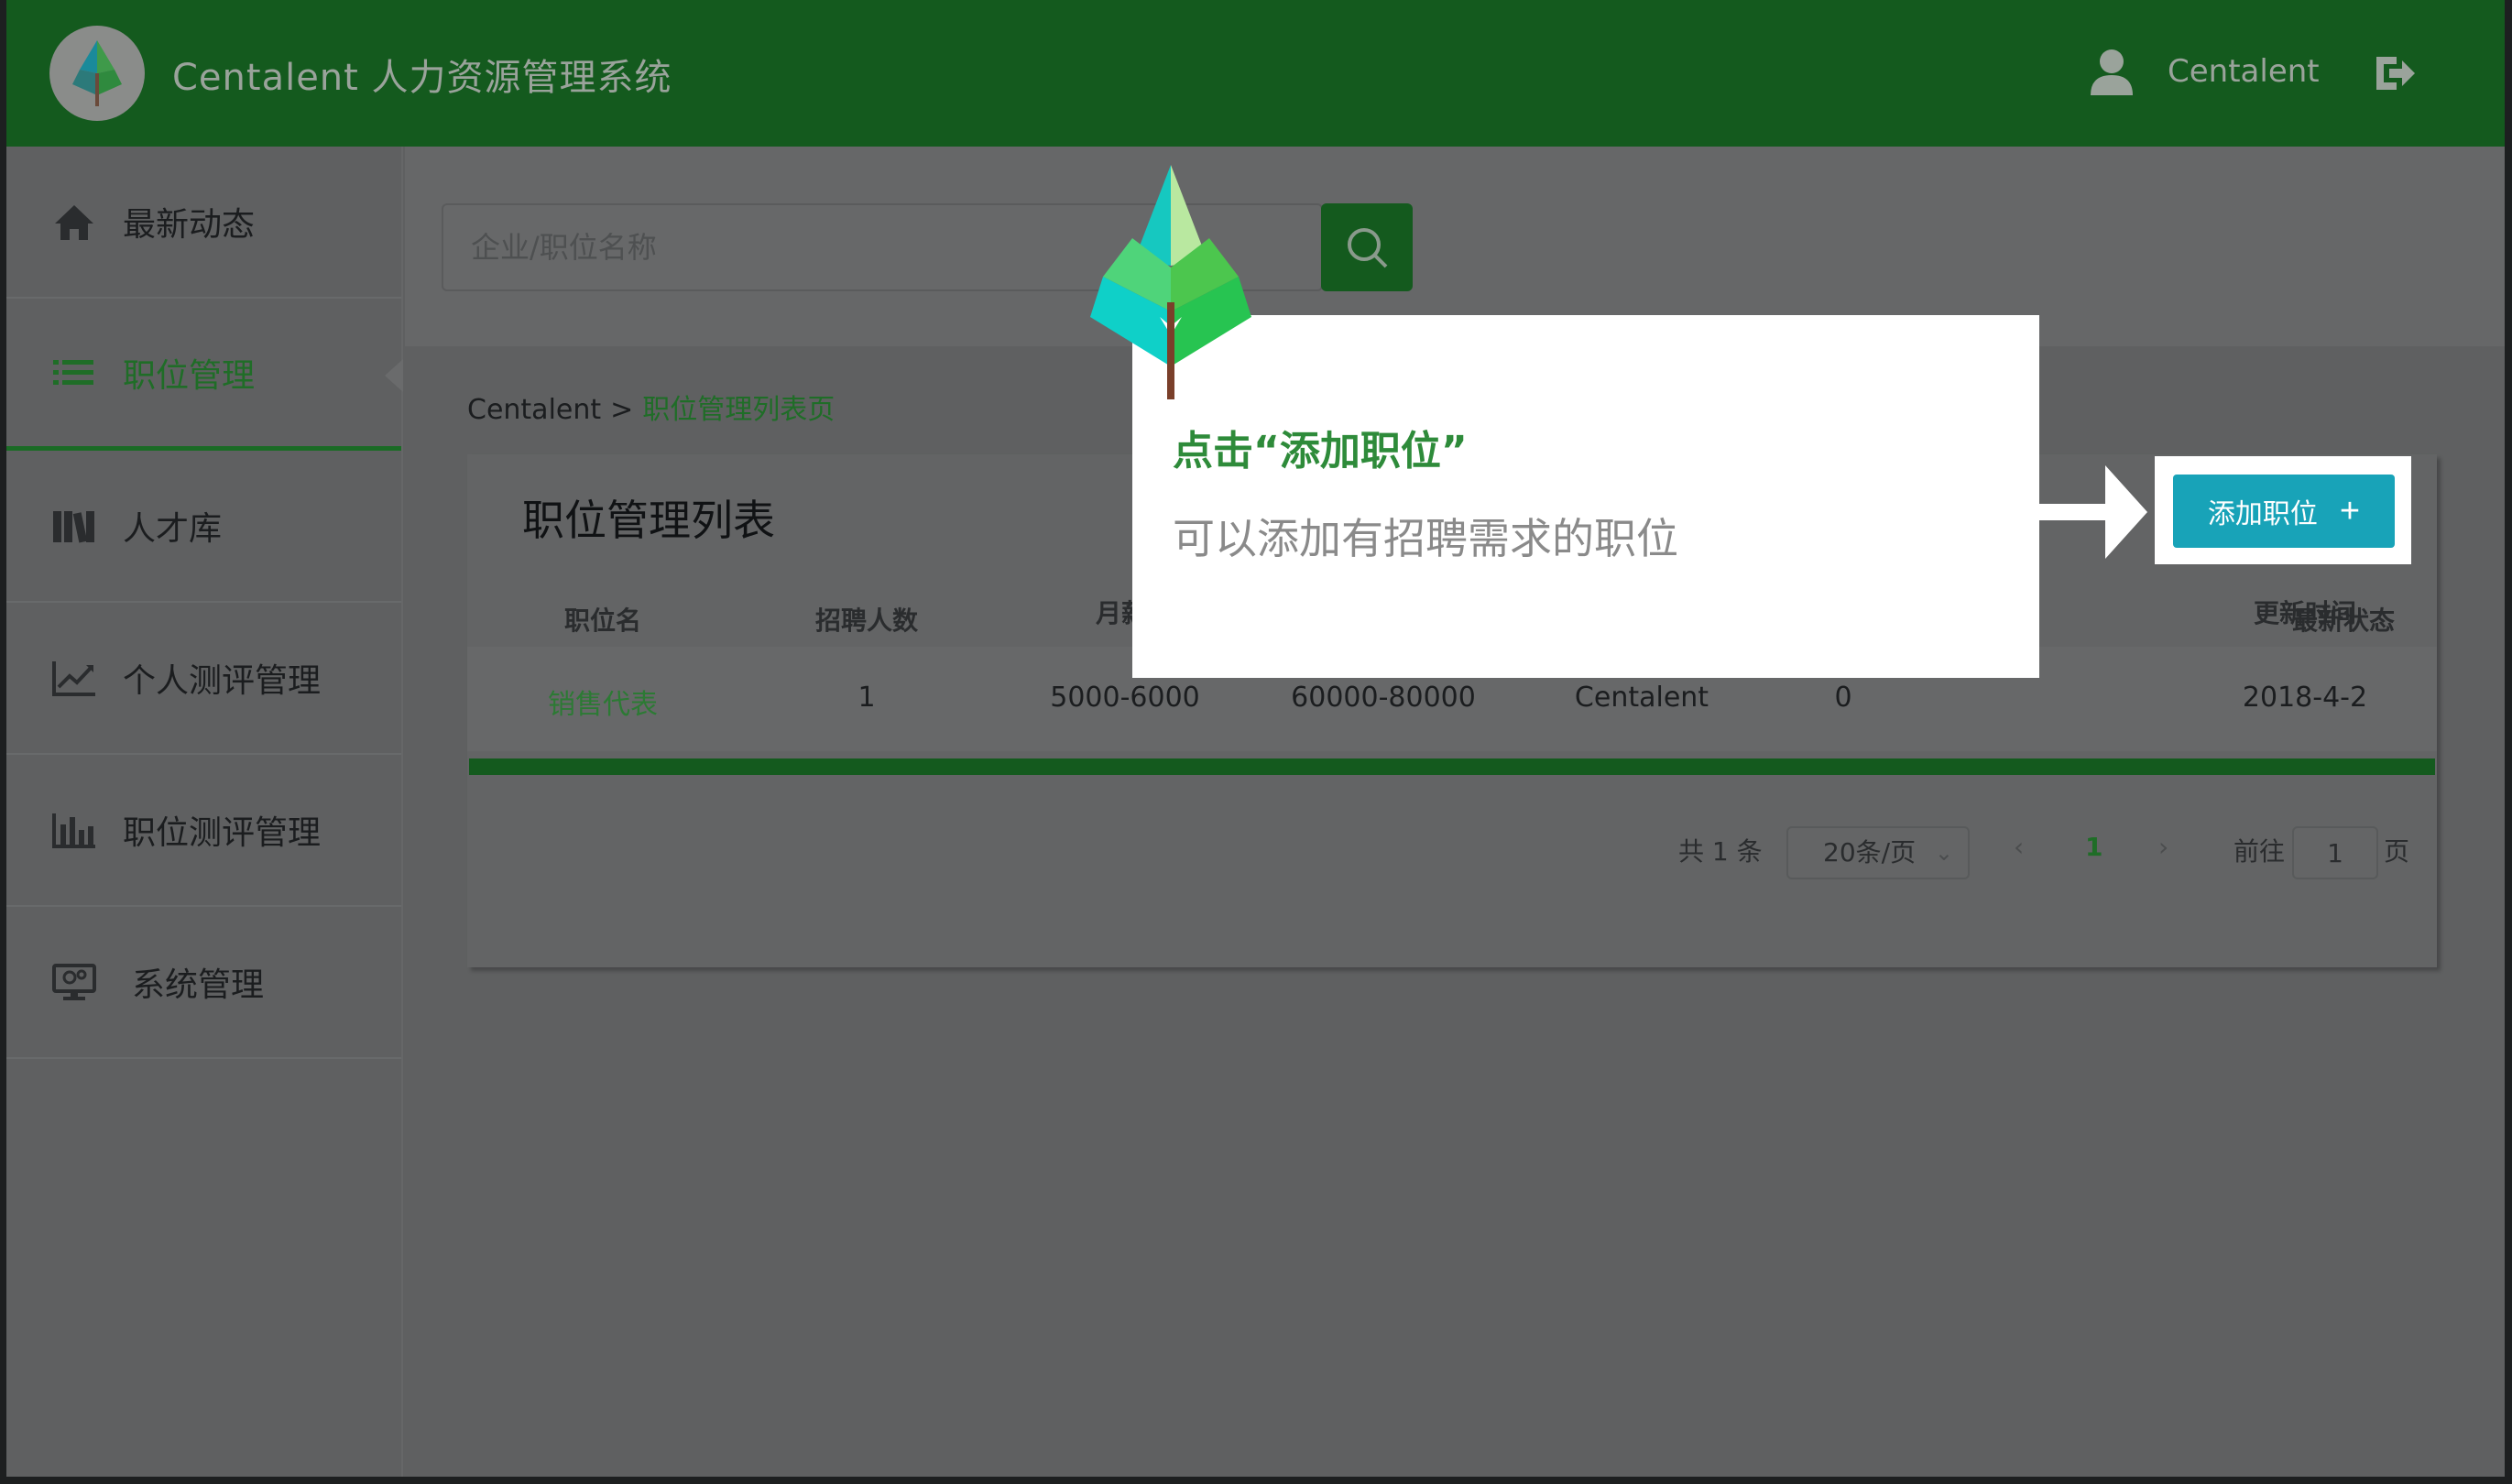 This screenshot has width=2512, height=1484. What do you see at coordinates (1641, 698) in the screenshot?
I see `cell-company: Centalent` at bounding box center [1641, 698].